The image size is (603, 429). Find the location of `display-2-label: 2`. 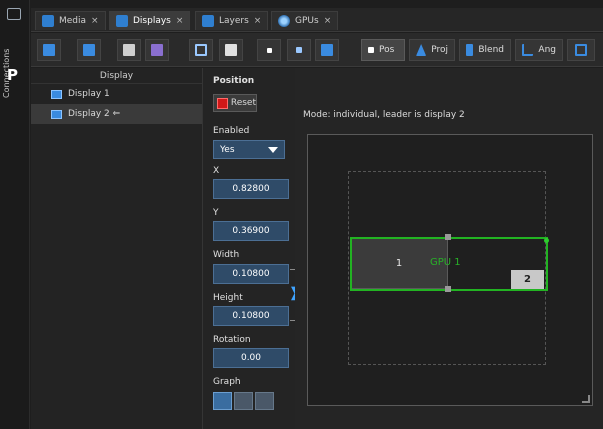

display-2-label: 2 is located at coordinates (527, 279).